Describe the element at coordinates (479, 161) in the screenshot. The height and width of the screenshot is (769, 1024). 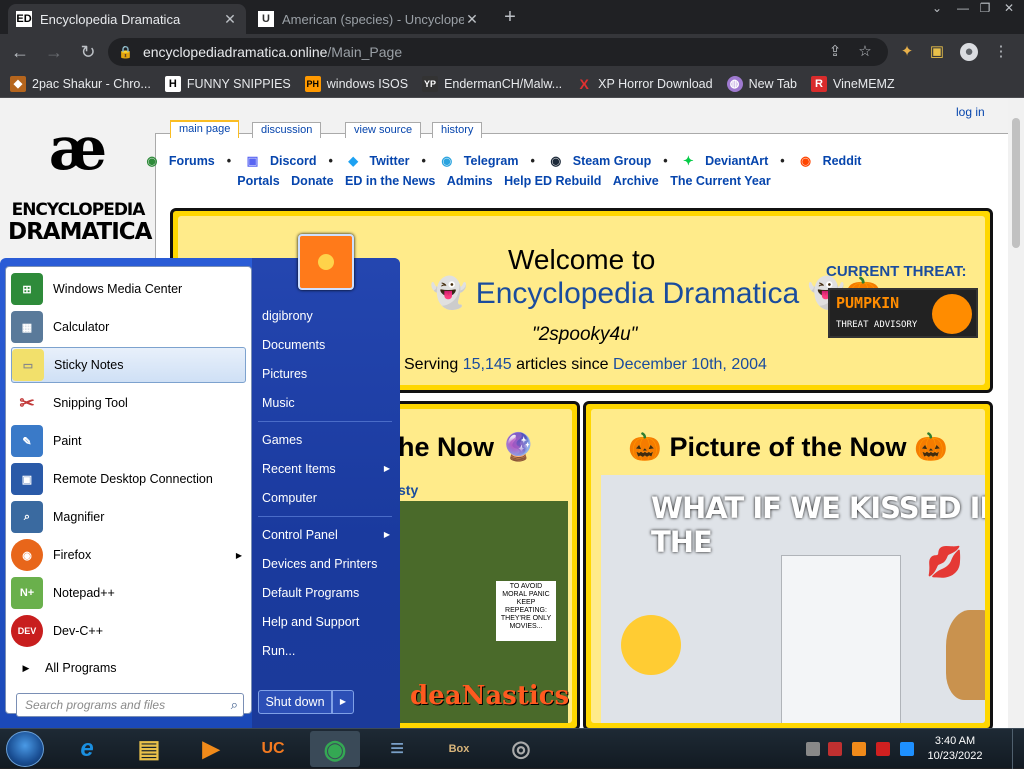
I see `telegram-link: ◉ Telegram` at that location.